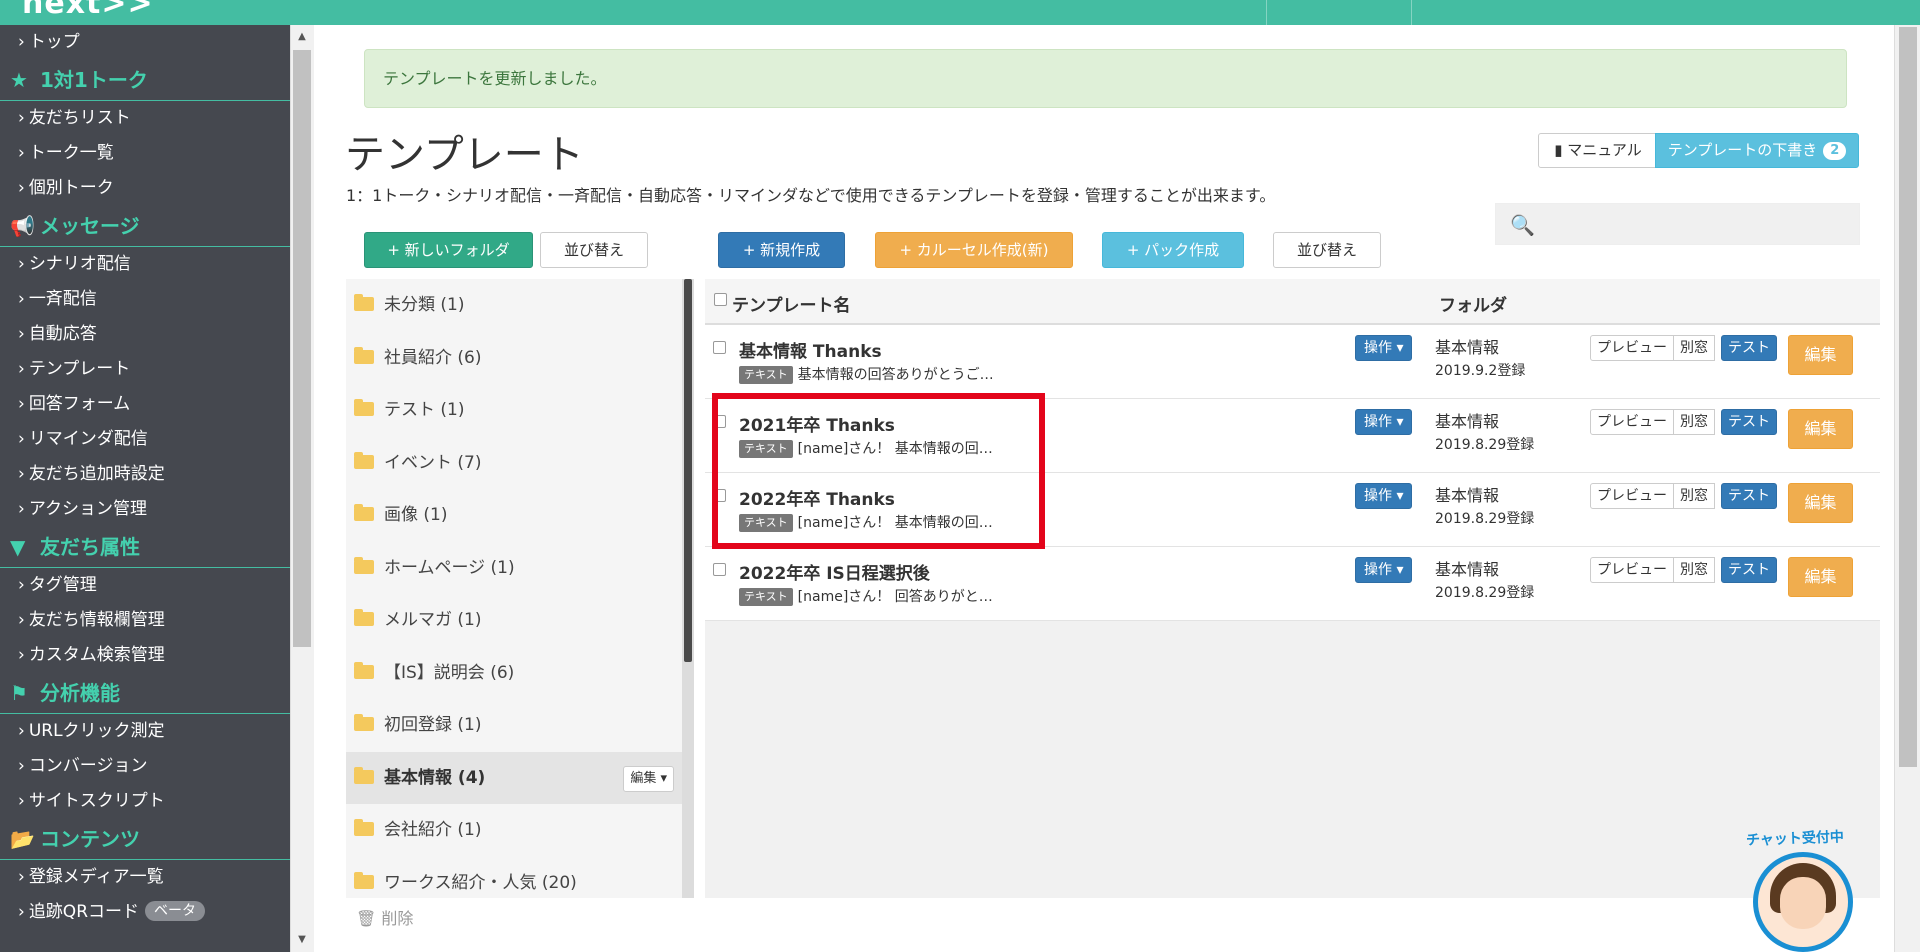 This screenshot has width=1920, height=952. I want to click on scroll-down-icon: ▼, so click(302, 940).